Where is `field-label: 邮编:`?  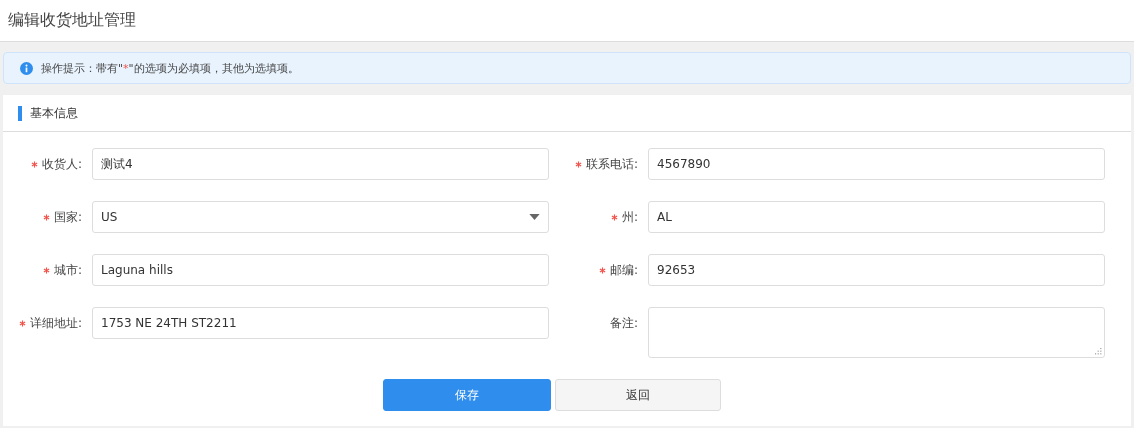 field-label: 邮编: is located at coordinates (623, 270).